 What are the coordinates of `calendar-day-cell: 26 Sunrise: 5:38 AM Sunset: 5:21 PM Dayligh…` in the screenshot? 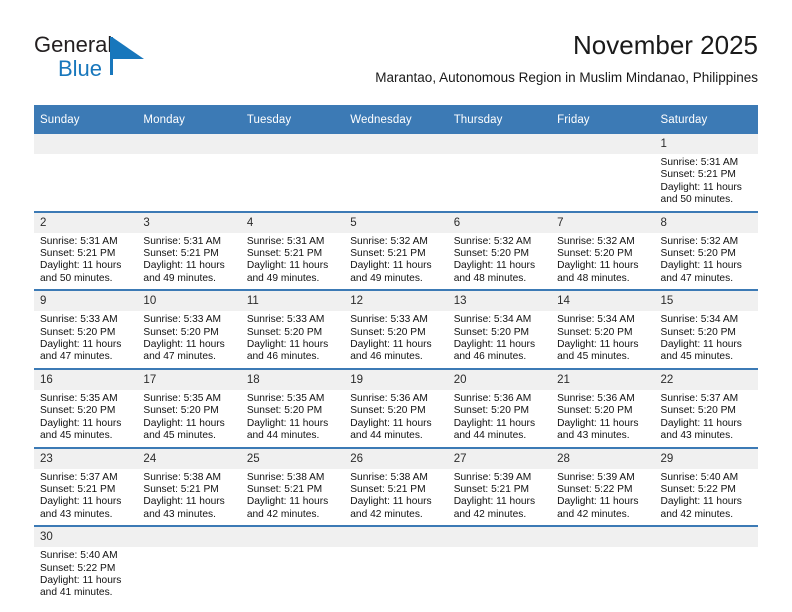 It's located at (396, 486).